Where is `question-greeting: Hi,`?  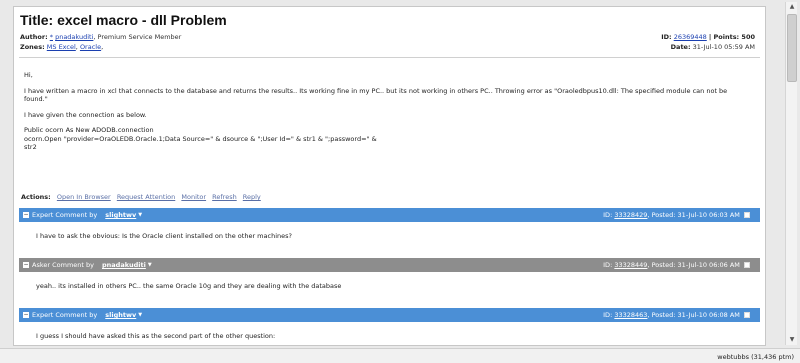 question-greeting: Hi, is located at coordinates (28, 75).